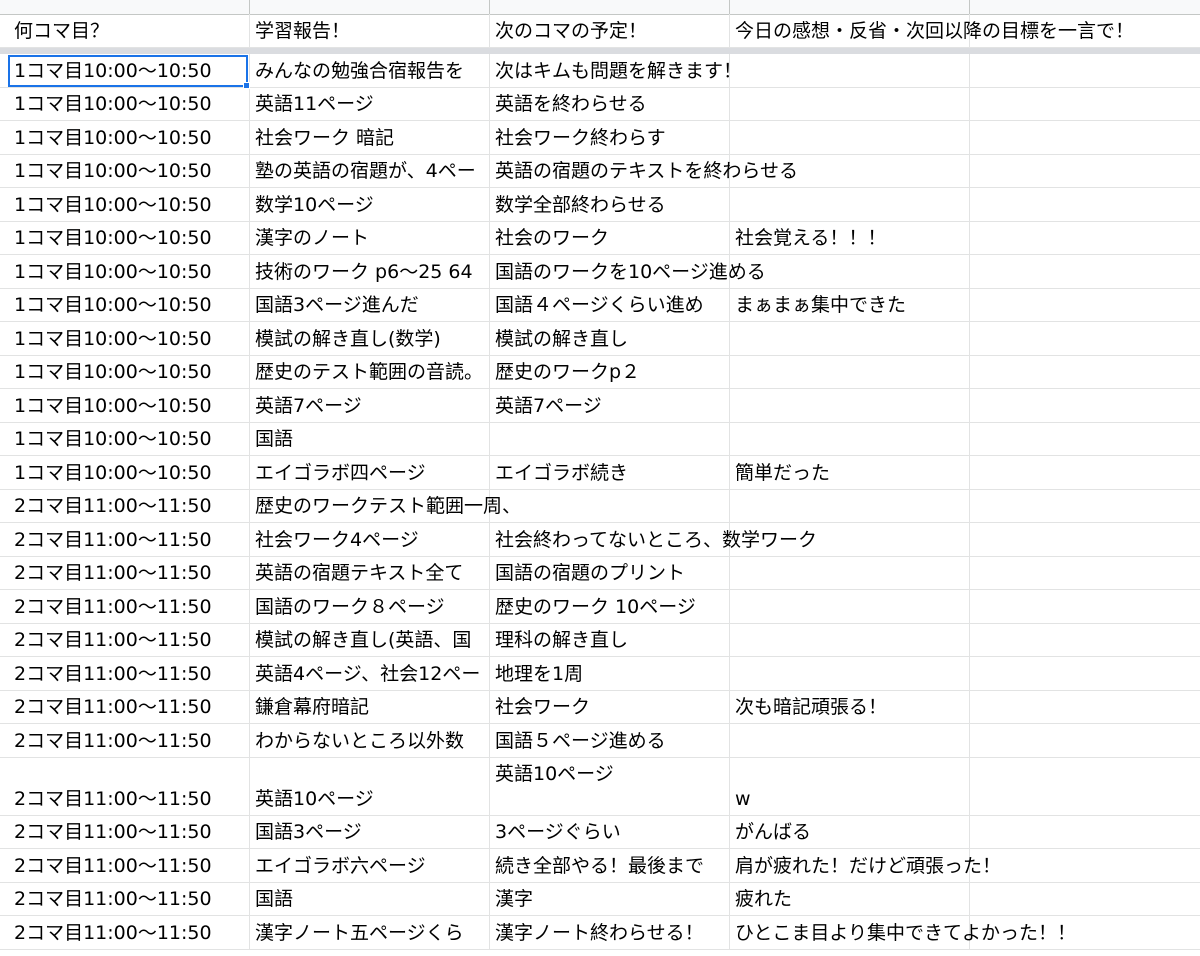 The image size is (1200, 956). What do you see at coordinates (369, 832) in the screenshot?
I see `table-cell: 国語3ページ` at bounding box center [369, 832].